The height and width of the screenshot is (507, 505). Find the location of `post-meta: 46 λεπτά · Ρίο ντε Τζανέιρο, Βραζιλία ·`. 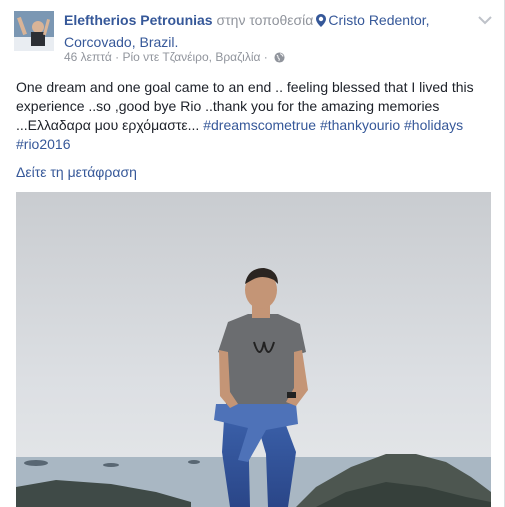

post-meta: 46 λεπτά · Ρίο ντε Τζανέιρο, Βραζιλία · is located at coordinates (174, 58).